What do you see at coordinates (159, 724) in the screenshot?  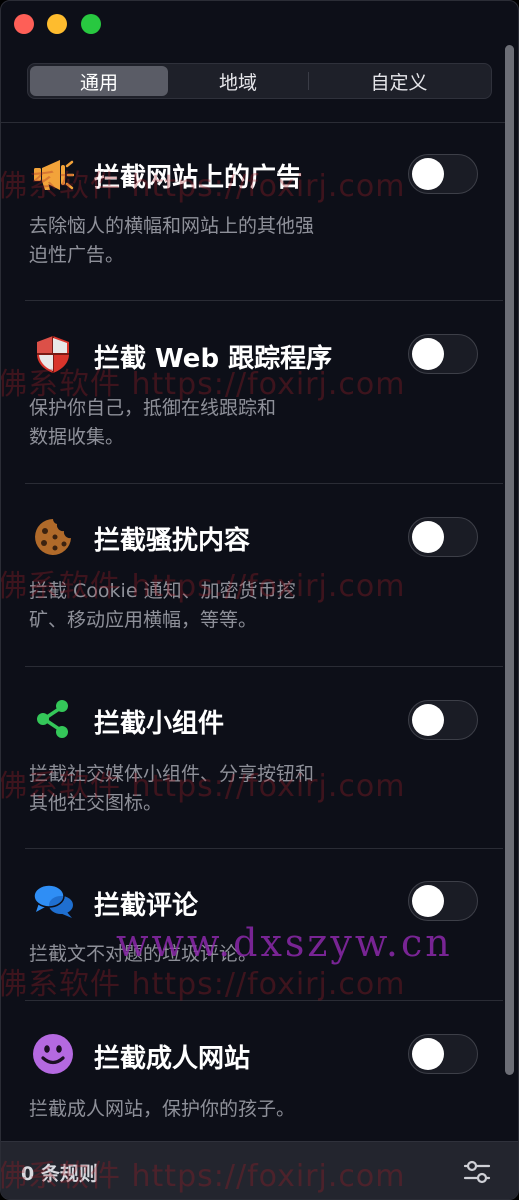 I see `filter-title: 拦截小组件` at bounding box center [159, 724].